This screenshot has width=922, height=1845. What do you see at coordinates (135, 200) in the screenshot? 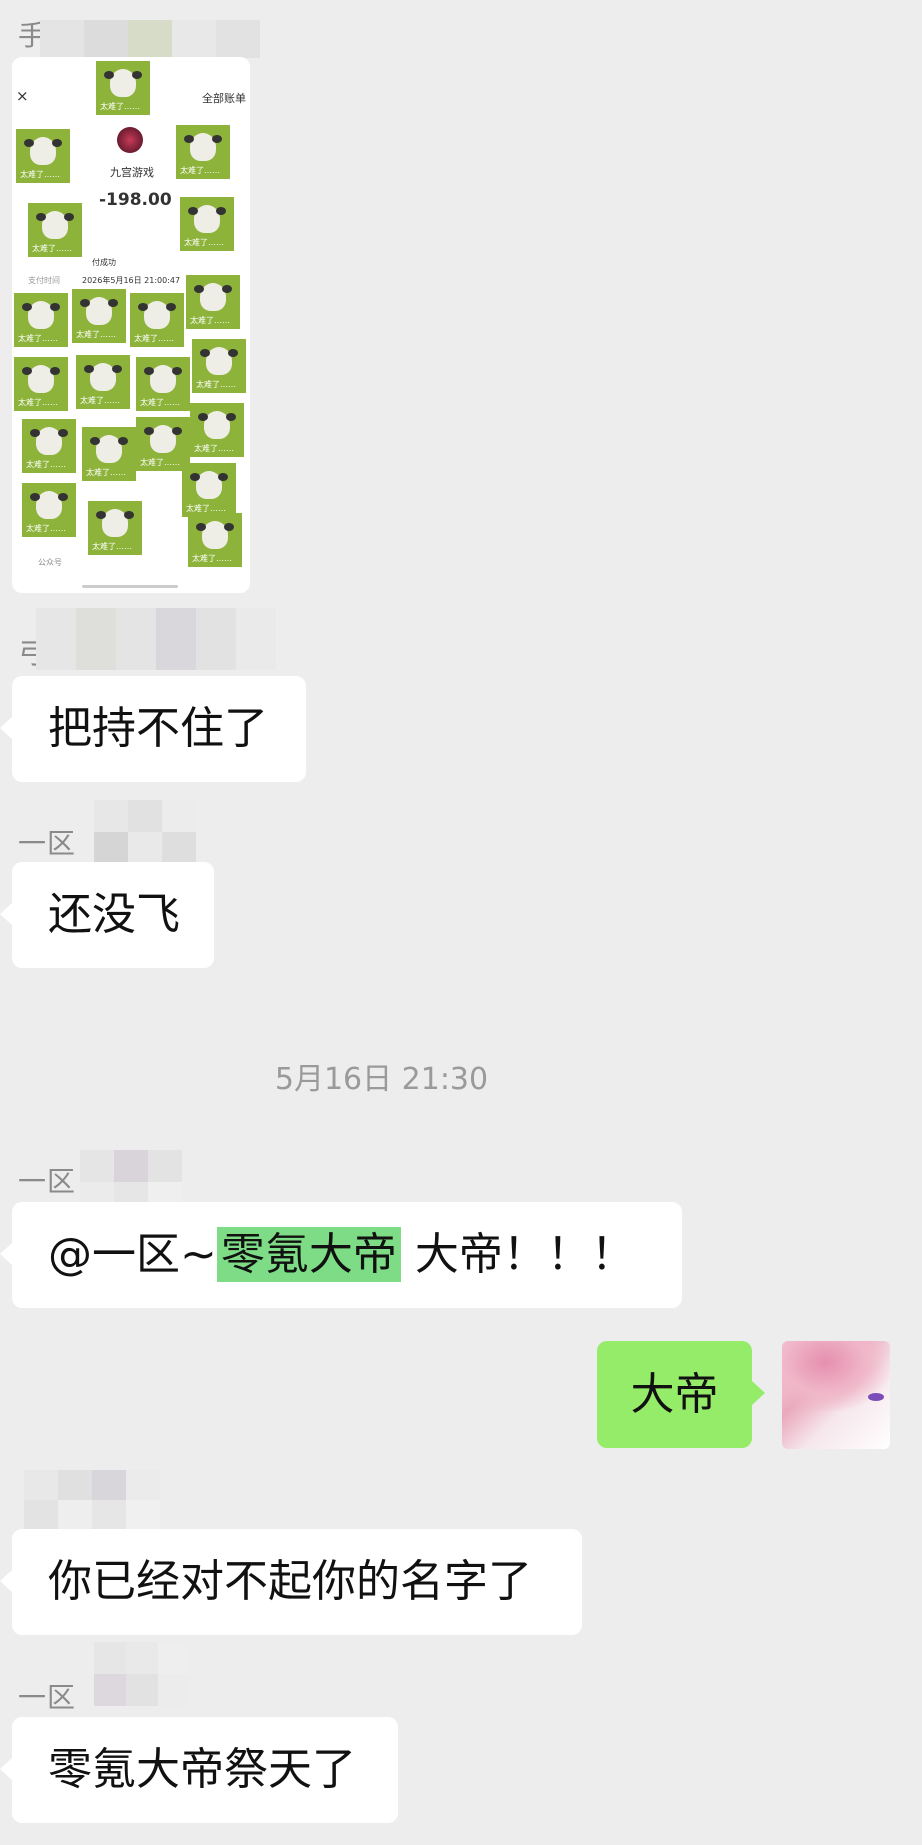
I see `amount: -198.00` at bounding box center [135, 200].